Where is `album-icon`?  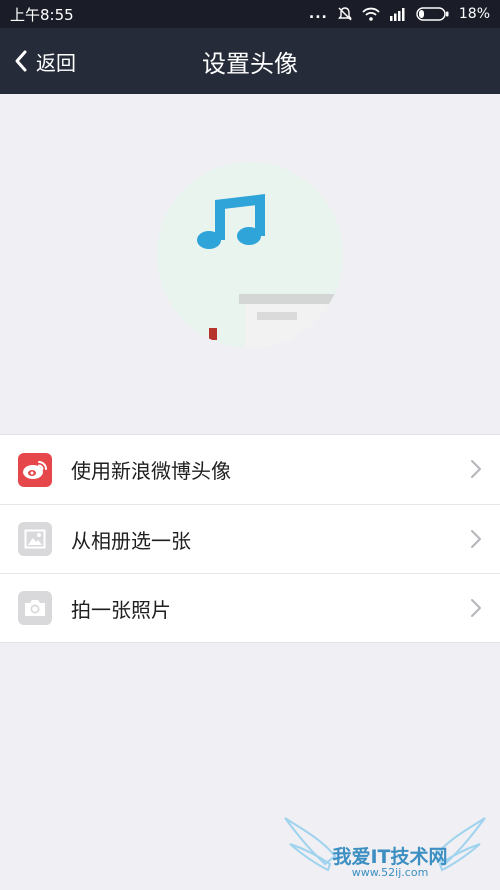
album-icon is located at coordinates (35, 539).